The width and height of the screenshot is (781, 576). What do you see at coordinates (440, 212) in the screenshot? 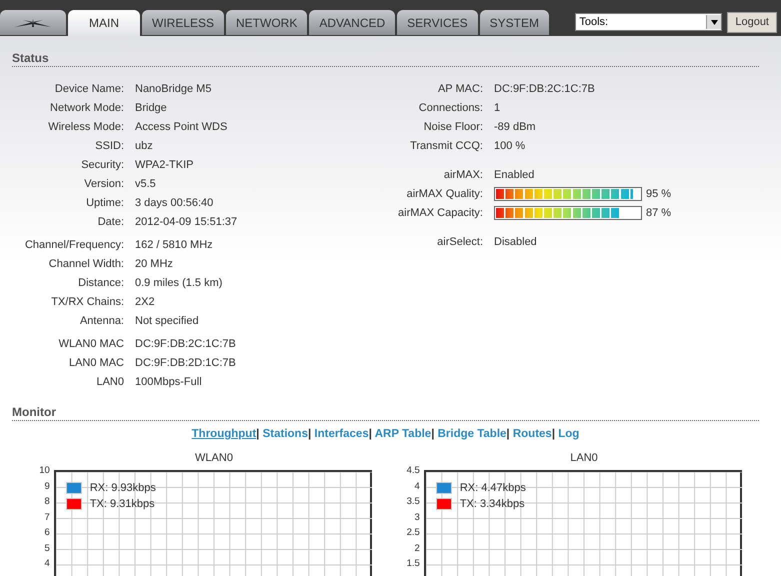
I see `field-label: airMAX Capacity:` at bounding box center [440, 212].